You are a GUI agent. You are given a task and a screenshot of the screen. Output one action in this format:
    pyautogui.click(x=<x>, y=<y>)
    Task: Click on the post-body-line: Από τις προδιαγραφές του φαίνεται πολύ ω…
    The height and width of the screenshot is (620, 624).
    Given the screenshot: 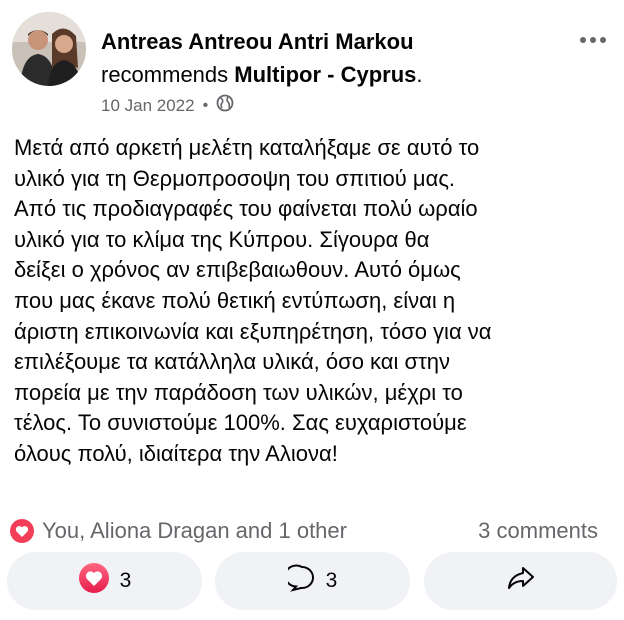 What is the action you would take?
    pyautogui.click(x=246, y=209)
    